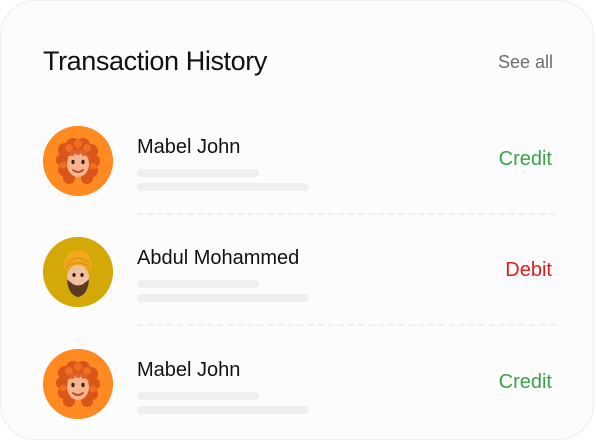 This screenshot has height=447, width=596. What do you see at coordinates (78, 272) in the screenshot?
I see `turban-avatar-icon` at bounding box center [78, 272].